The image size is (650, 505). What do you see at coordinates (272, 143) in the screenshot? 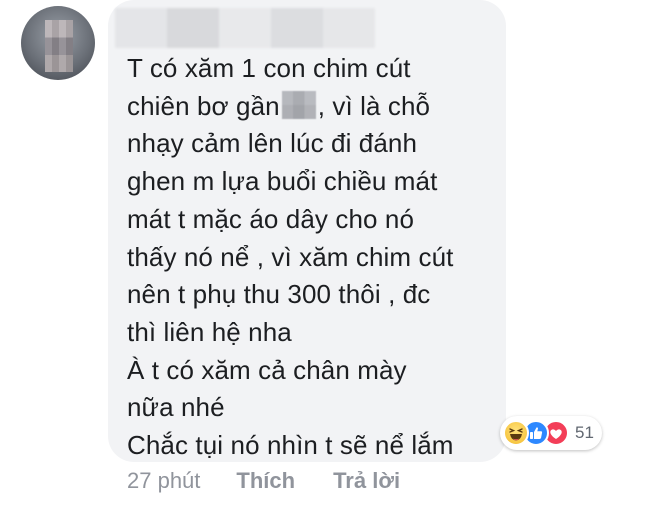
I see `comment-line: nhạy cảm lên lúc đi đánh` at bounding box center [272, 143].